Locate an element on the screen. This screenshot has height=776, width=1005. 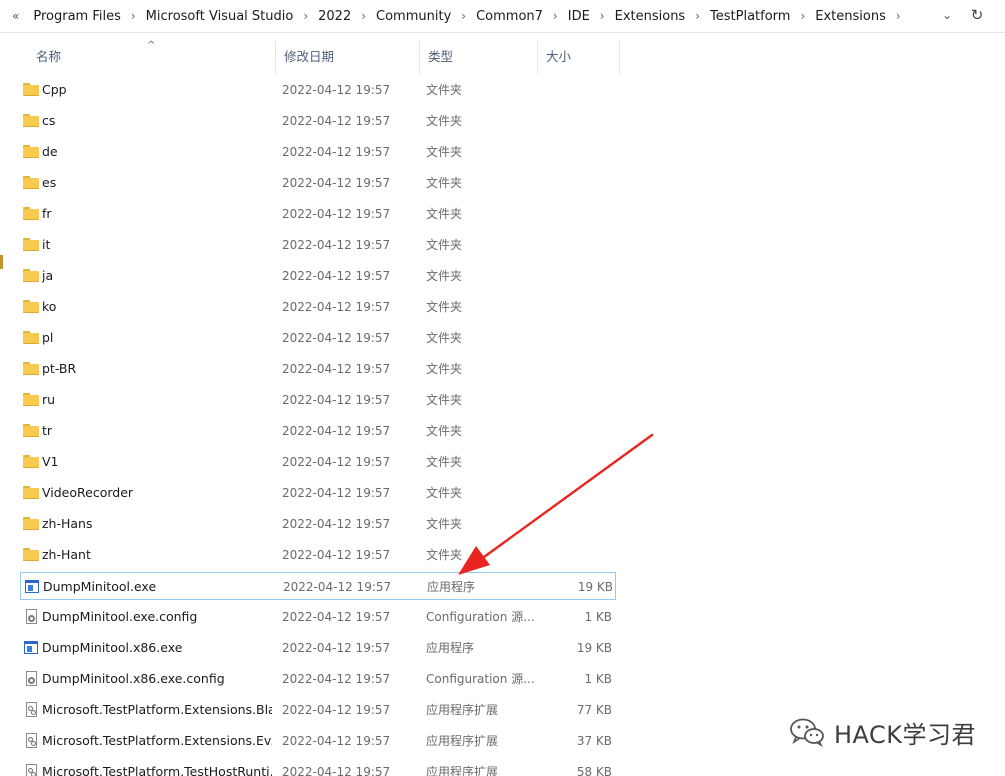
breadcrumb-item: Community is located at coordinates (413, 16).